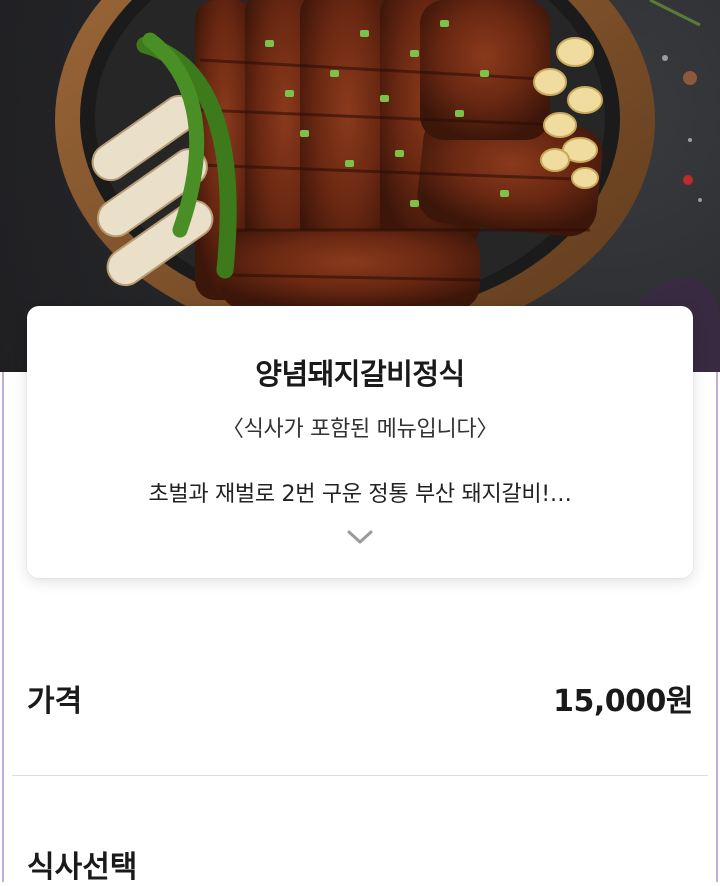 The image size is (720, 886). I want to click on price-label: 가격, so click(55, 701).